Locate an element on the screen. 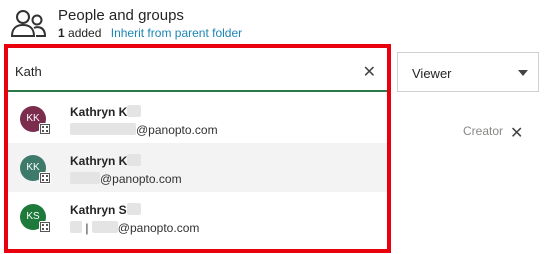 The image size is (550, 254). result-email: | @panopto.com is located at coordinates (134, 228).